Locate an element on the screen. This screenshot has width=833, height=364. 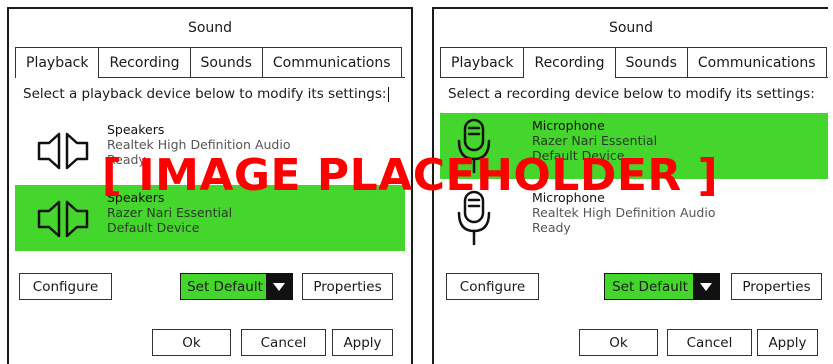
device-name: Speakers is located at coordinates (136, 129).